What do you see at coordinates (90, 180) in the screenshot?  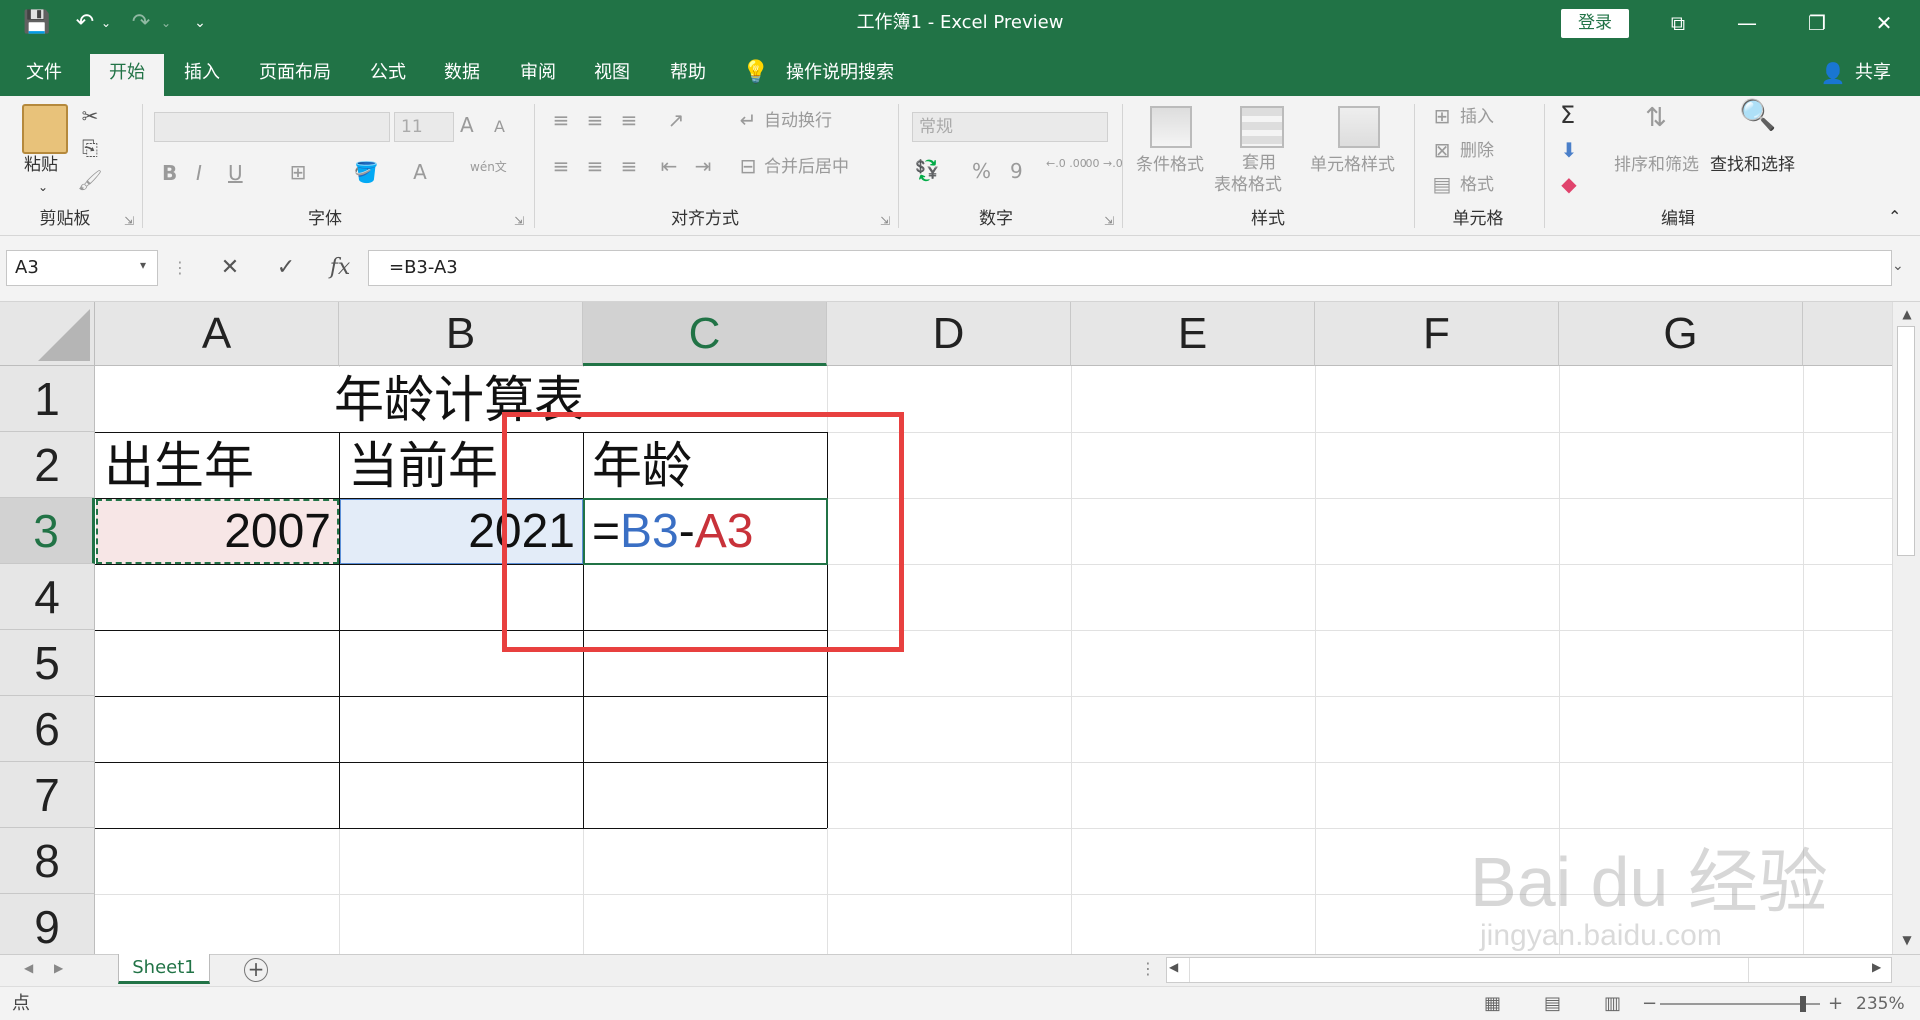 I see `format-painter-icon: 🖌` at bounding box center [90, 180].